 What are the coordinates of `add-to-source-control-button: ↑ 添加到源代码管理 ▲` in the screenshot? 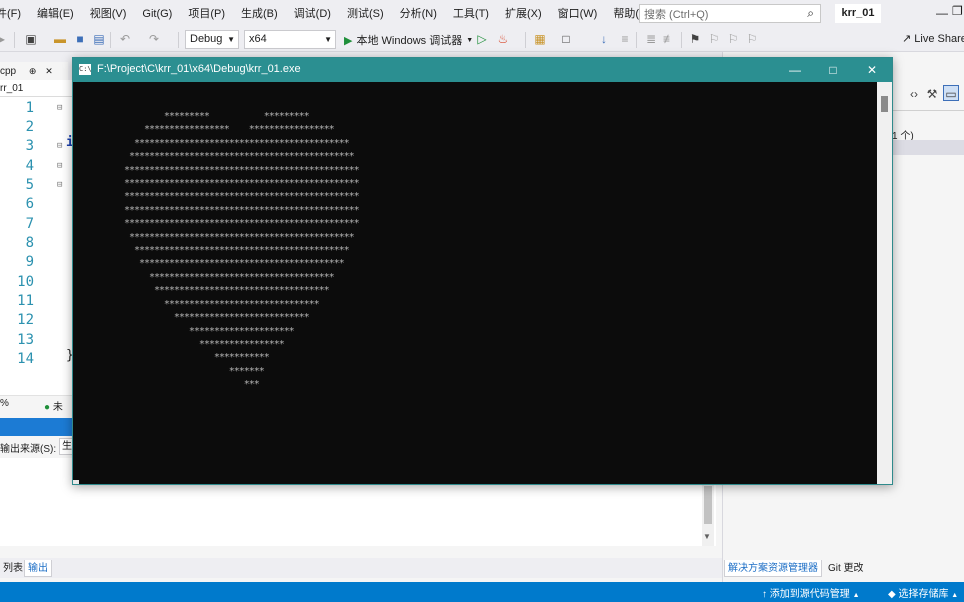 It's located at (811, 592).